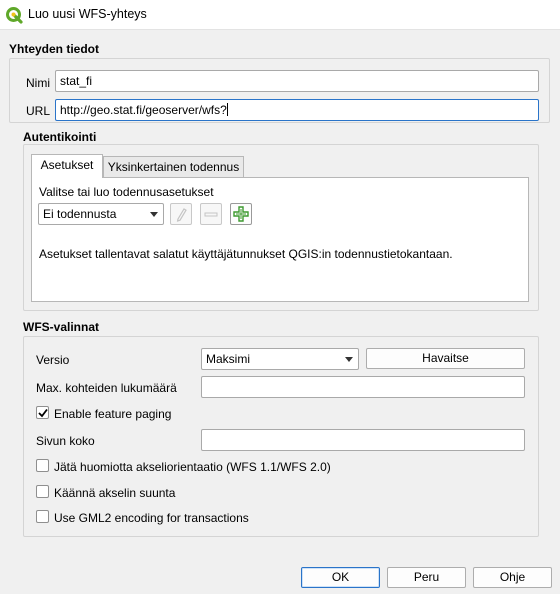 Image resolution: width=560 pixels, height=594 pixels. I want to click on remove-auth-button, so click(211, 214).